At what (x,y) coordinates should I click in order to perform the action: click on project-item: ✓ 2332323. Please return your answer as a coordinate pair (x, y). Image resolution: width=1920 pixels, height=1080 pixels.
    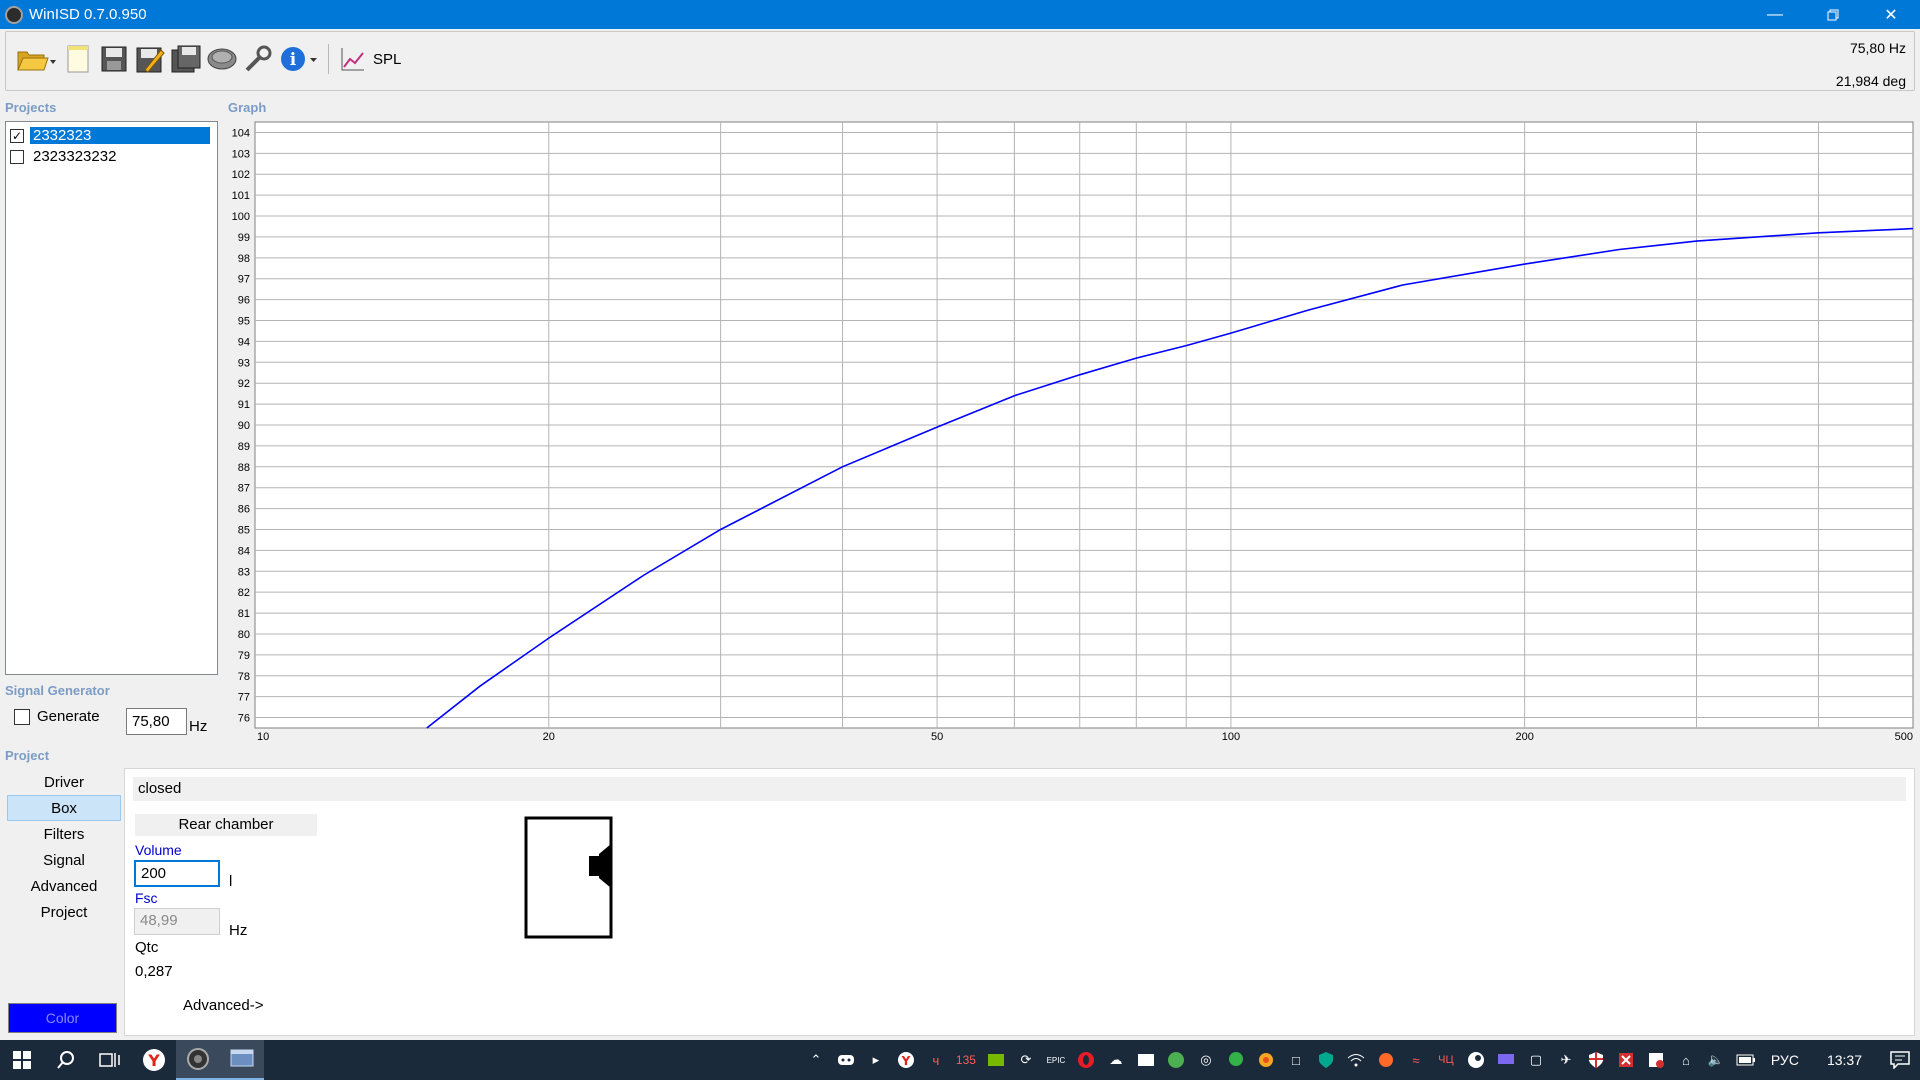
    Looking at the image, I should click on (111, 135).